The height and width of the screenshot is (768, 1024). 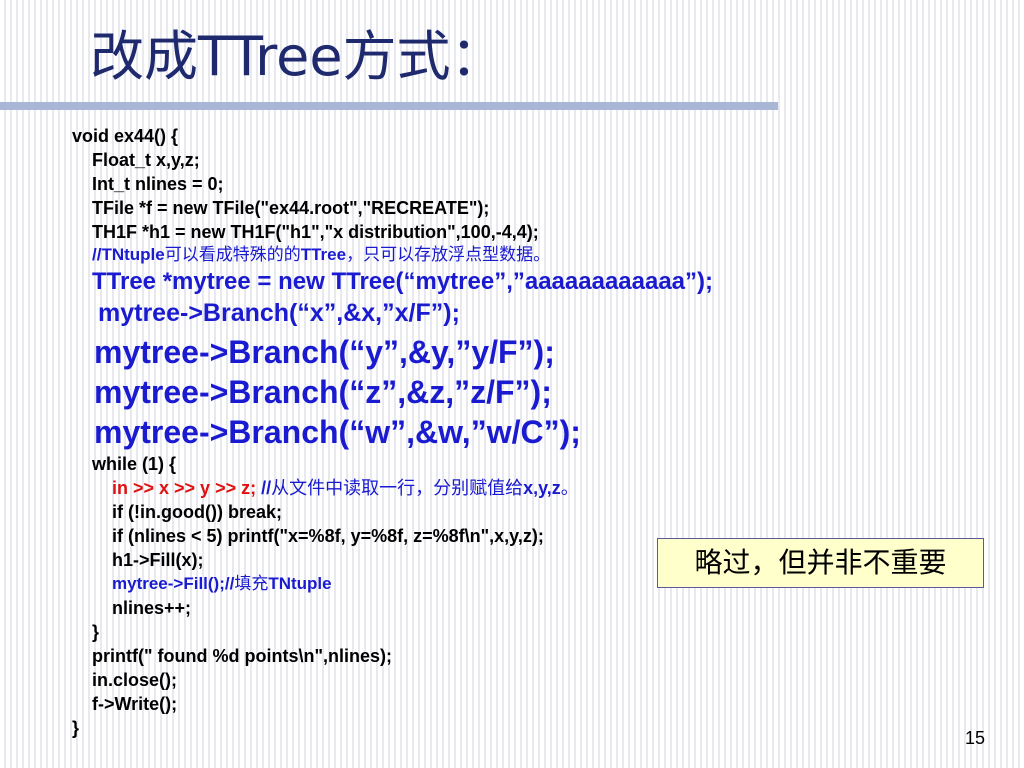 What do you see at coordinates (820, 563) in the screenshot?
I see `callout-note: 略过，但并非不重要` at bounding box center [820, 563].